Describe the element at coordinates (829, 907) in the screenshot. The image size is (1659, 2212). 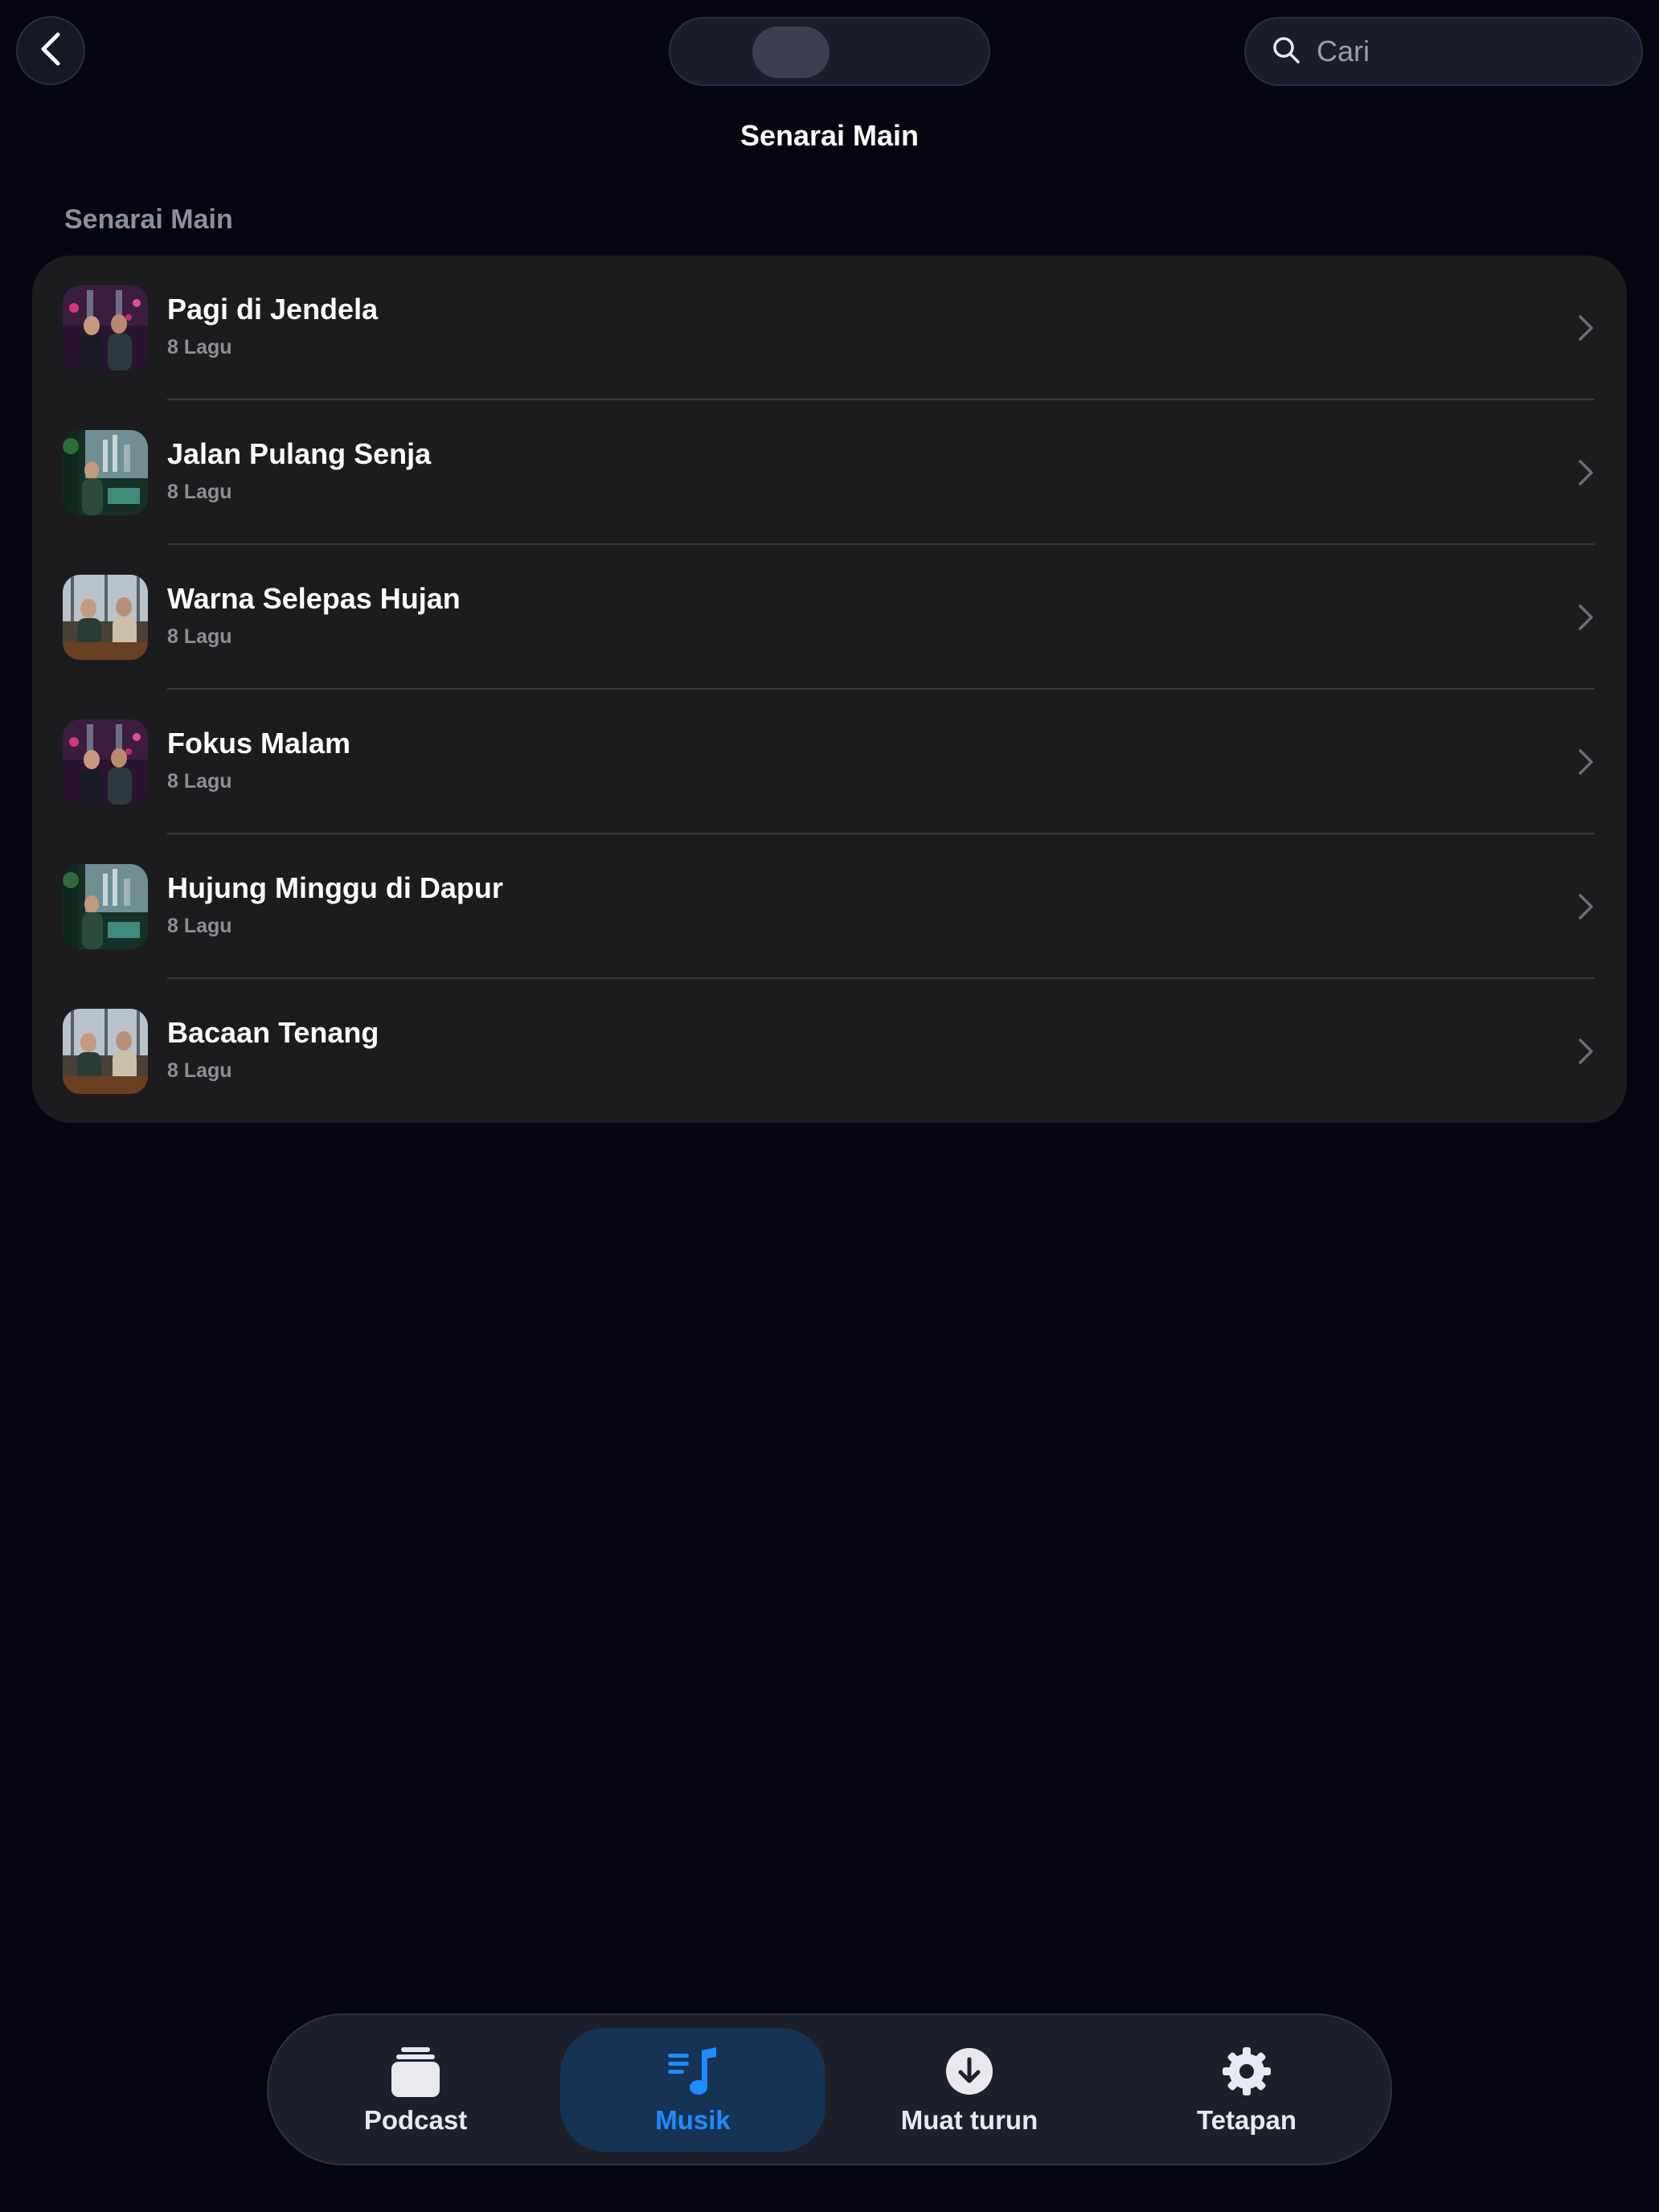
I see `playlist-row: Hujung Minggu di Dapur 8 Lagu` at that location.